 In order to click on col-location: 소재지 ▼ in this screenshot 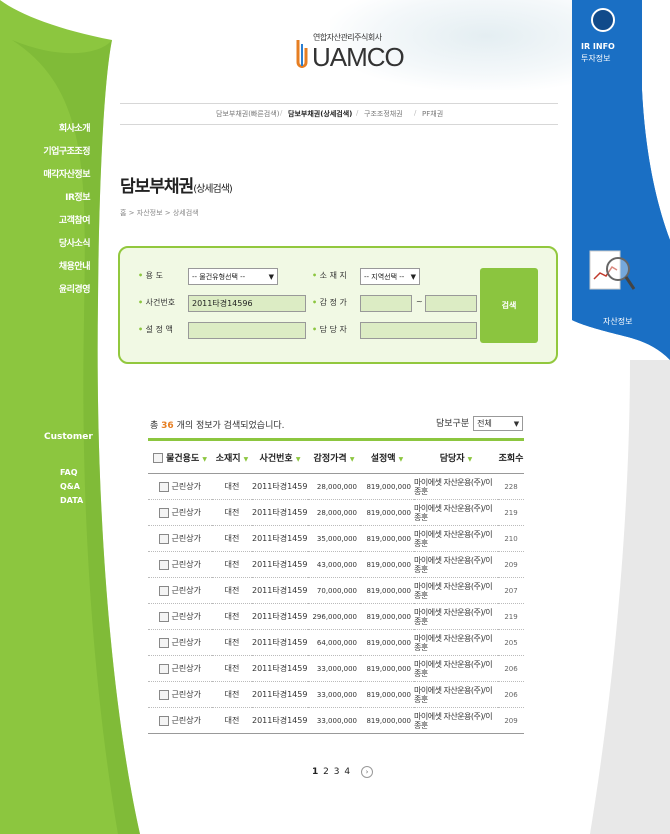, I will do `click(232, 456)`.